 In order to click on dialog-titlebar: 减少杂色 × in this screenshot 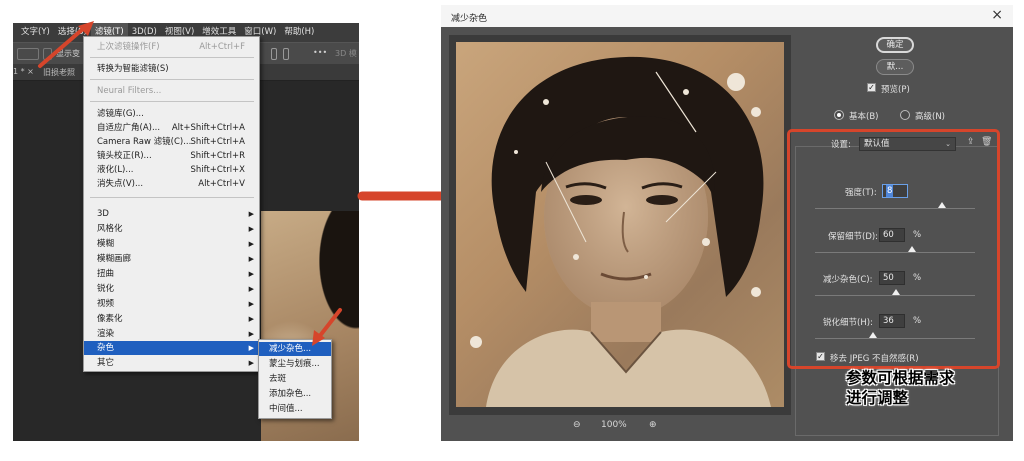, I will do `click(727, 16)`.